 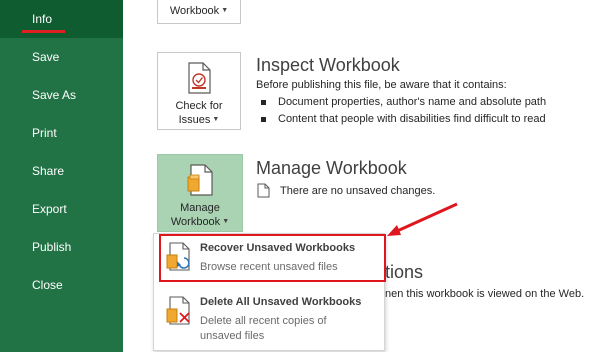 I want to click on inspect-document-icon, so click(x=199, y=78).